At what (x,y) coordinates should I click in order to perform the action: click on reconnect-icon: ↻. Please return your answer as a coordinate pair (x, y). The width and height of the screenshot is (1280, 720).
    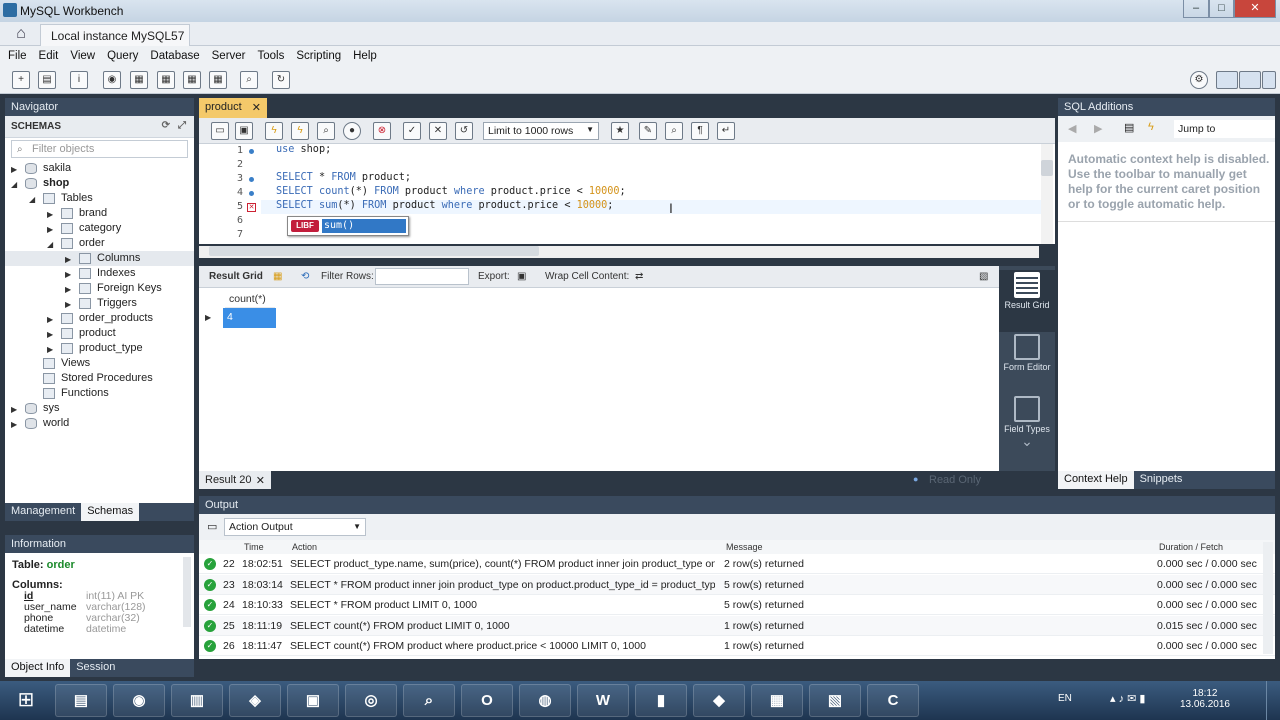
    Looking at the image, I should click on (281, 80).